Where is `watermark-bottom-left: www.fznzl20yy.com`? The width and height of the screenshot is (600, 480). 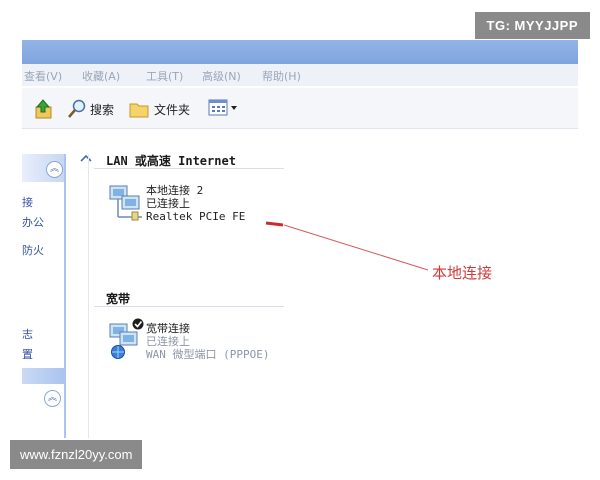
watermark-bottom-left: www.fznzl20yy.com is located at coordinates (76, 454).